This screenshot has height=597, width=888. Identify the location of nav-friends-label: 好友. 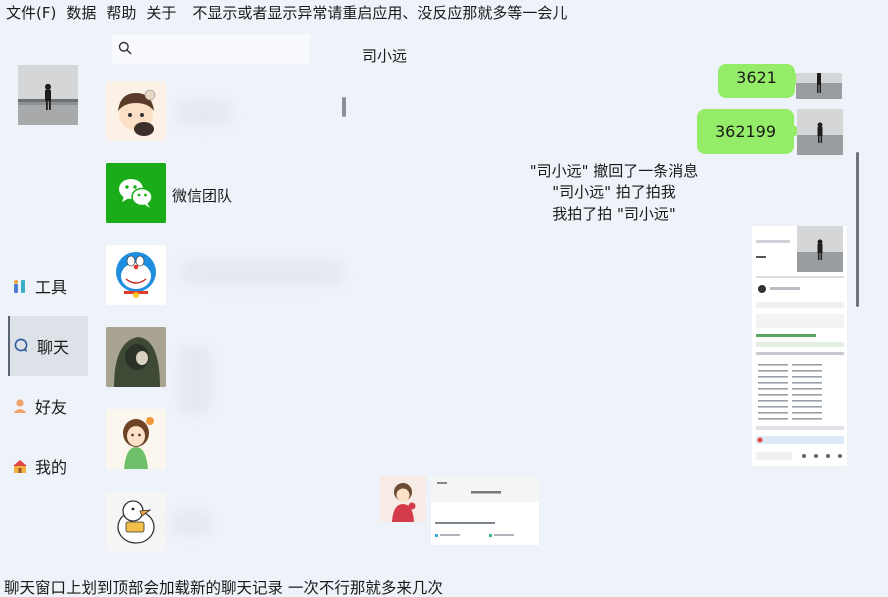
(51, 407).